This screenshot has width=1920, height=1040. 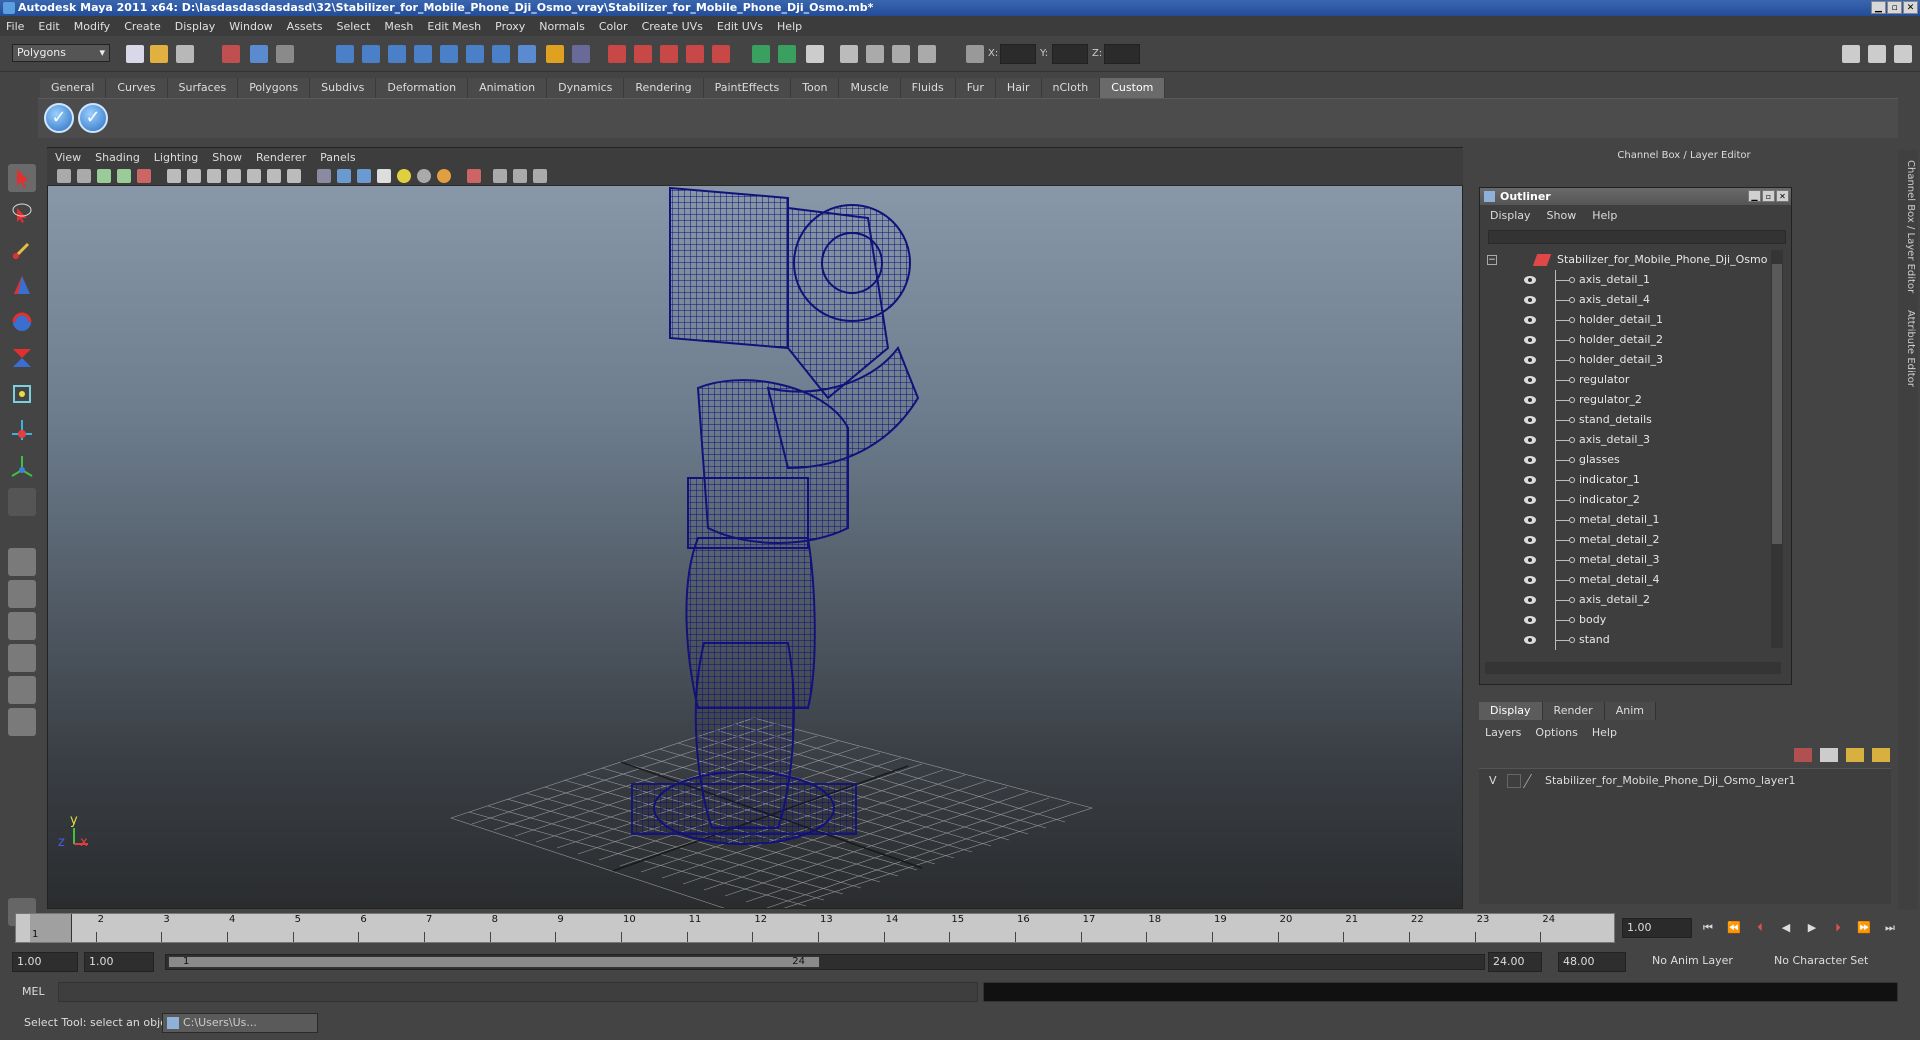 What do you see at coordinates (643, 54) in the screenshot?
I see `magnet-curve-icon` at bounding box center [643, 54].